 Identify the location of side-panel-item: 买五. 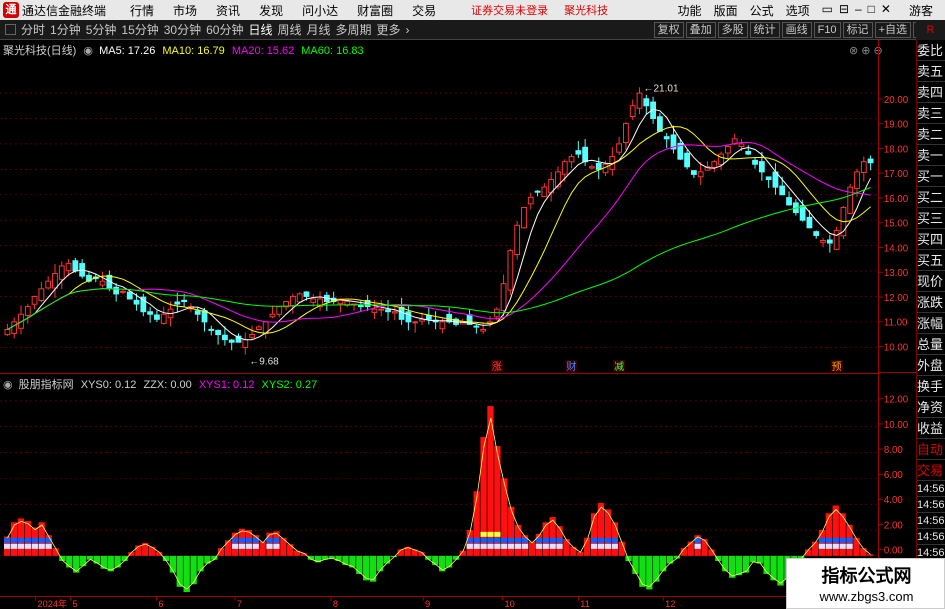
(931, 260).